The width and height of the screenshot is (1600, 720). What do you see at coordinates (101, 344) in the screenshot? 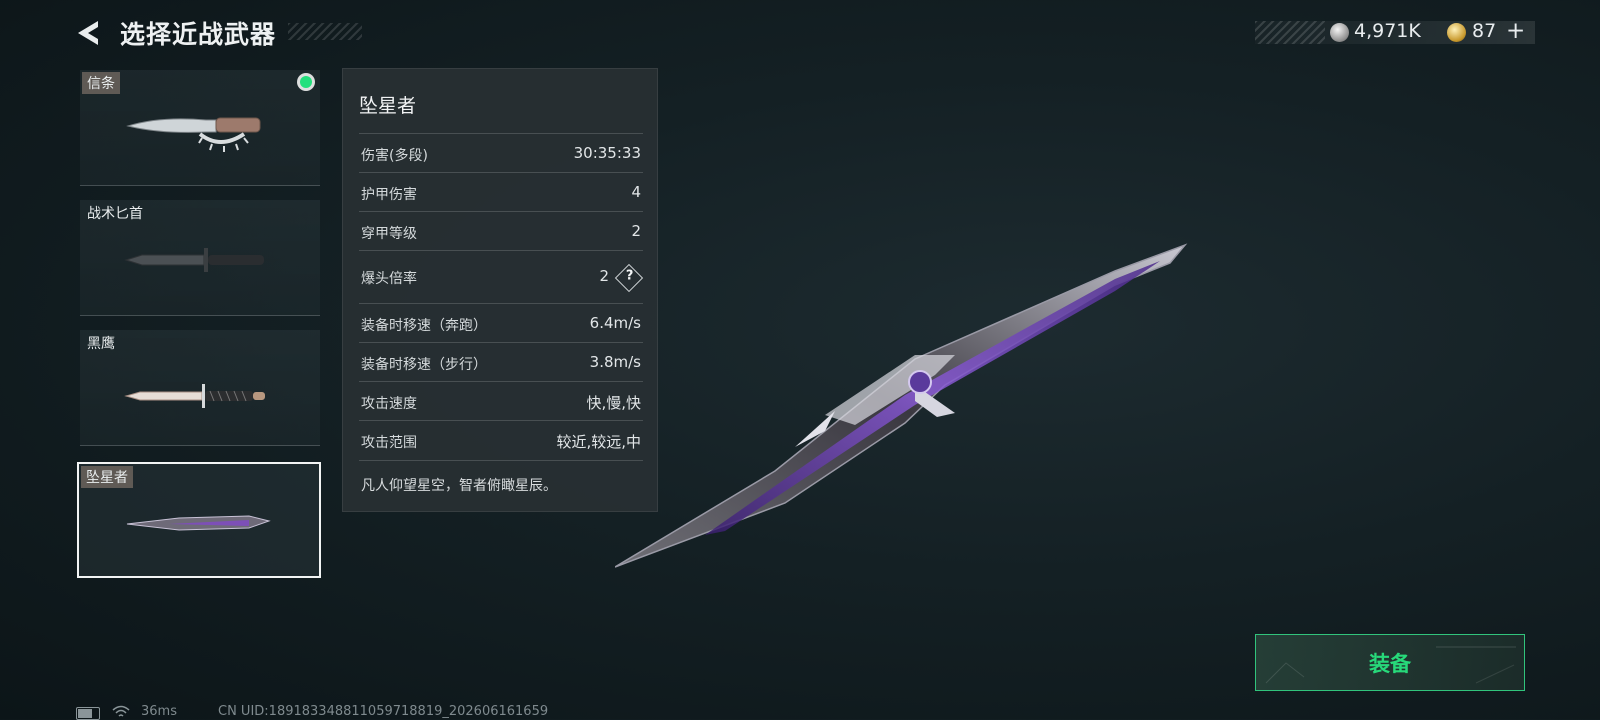
I see `weapon-name: 黑鹰` at bounding box center [101, 344].